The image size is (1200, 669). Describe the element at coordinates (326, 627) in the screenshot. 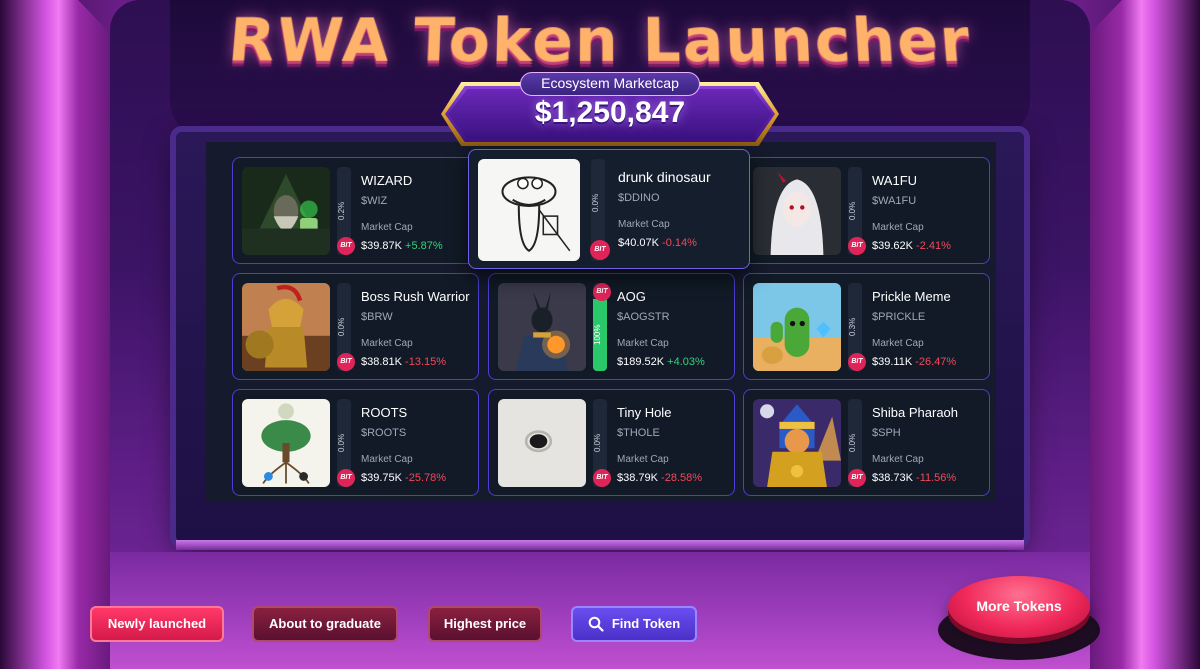

I see `about-to-graduate-button: About to graduate` at that location.